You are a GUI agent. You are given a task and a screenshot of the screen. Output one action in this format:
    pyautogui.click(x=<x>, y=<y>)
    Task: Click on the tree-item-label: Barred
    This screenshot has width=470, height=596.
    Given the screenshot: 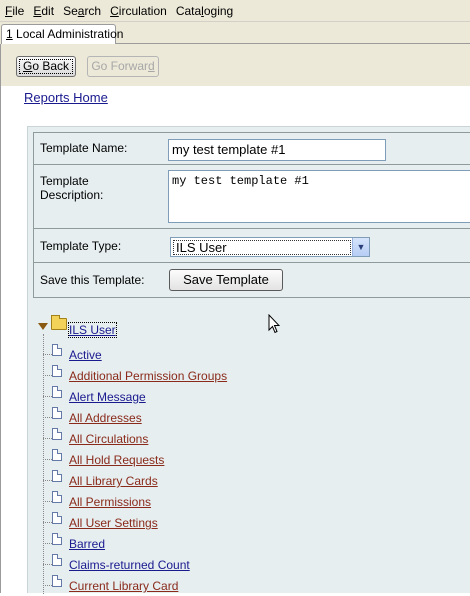 What is the action you would take?
    pyautogui.click(x=87, y=544)
    